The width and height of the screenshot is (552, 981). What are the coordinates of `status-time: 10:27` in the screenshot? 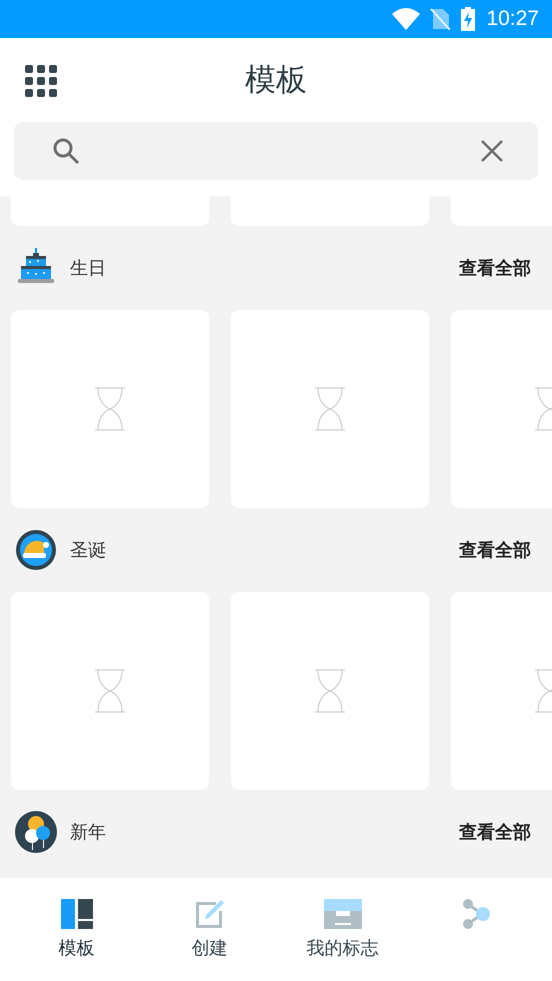 It's located at (512, 19).